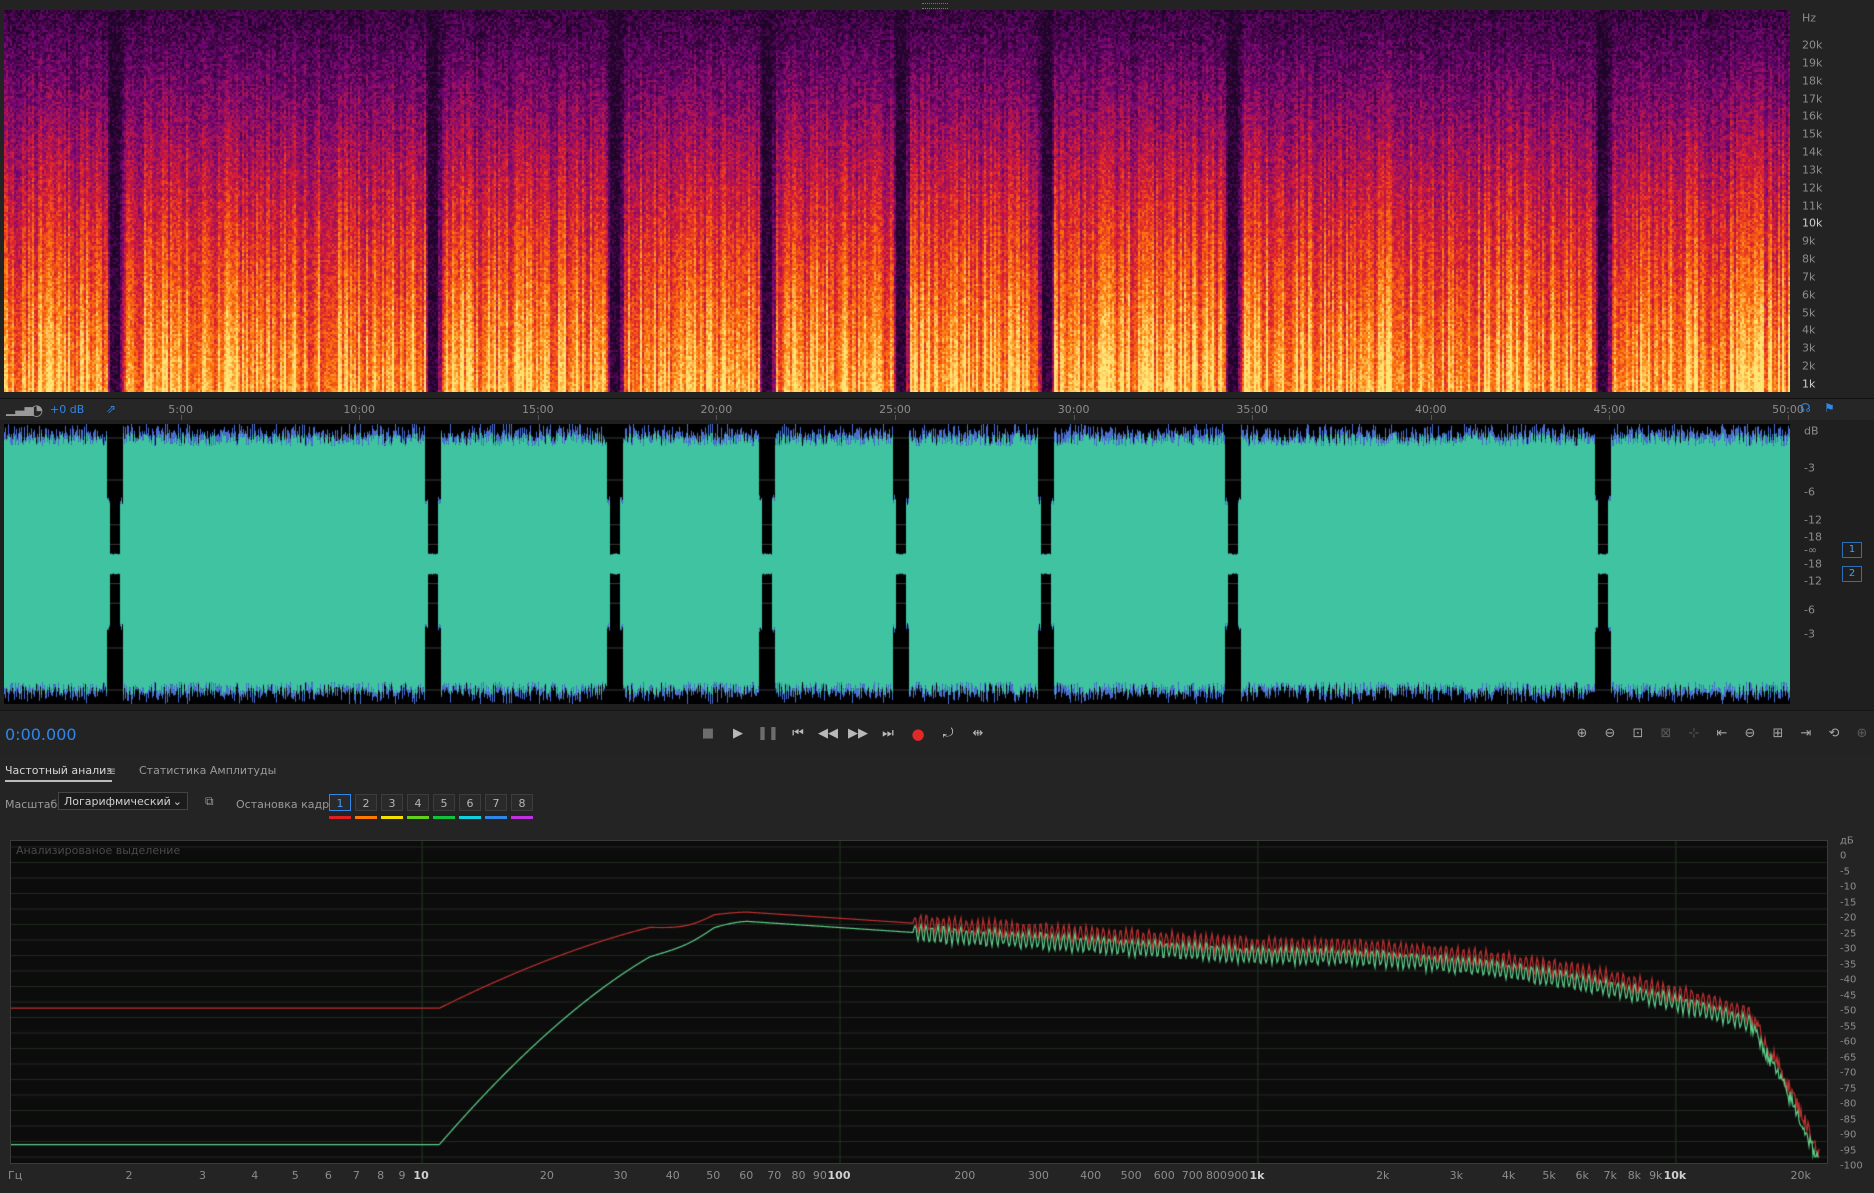 The image size is (1874, 1193). What do you see at coordinates (1610, 734) in the screenshot?
I see `zoom-out-amplitude-icon: ⊖` at bounding box center [1610, 734].